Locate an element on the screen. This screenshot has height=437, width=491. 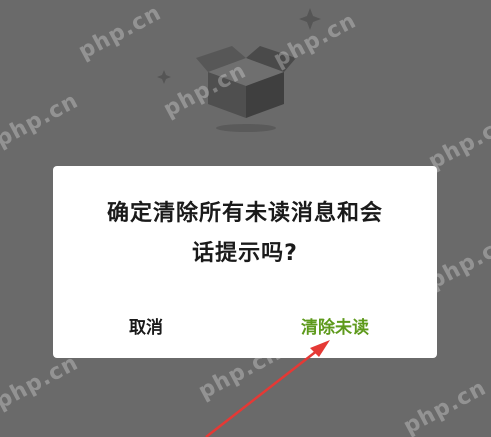
dialog-message-line2: 话提示吗? is located at coordinates (245, 253).